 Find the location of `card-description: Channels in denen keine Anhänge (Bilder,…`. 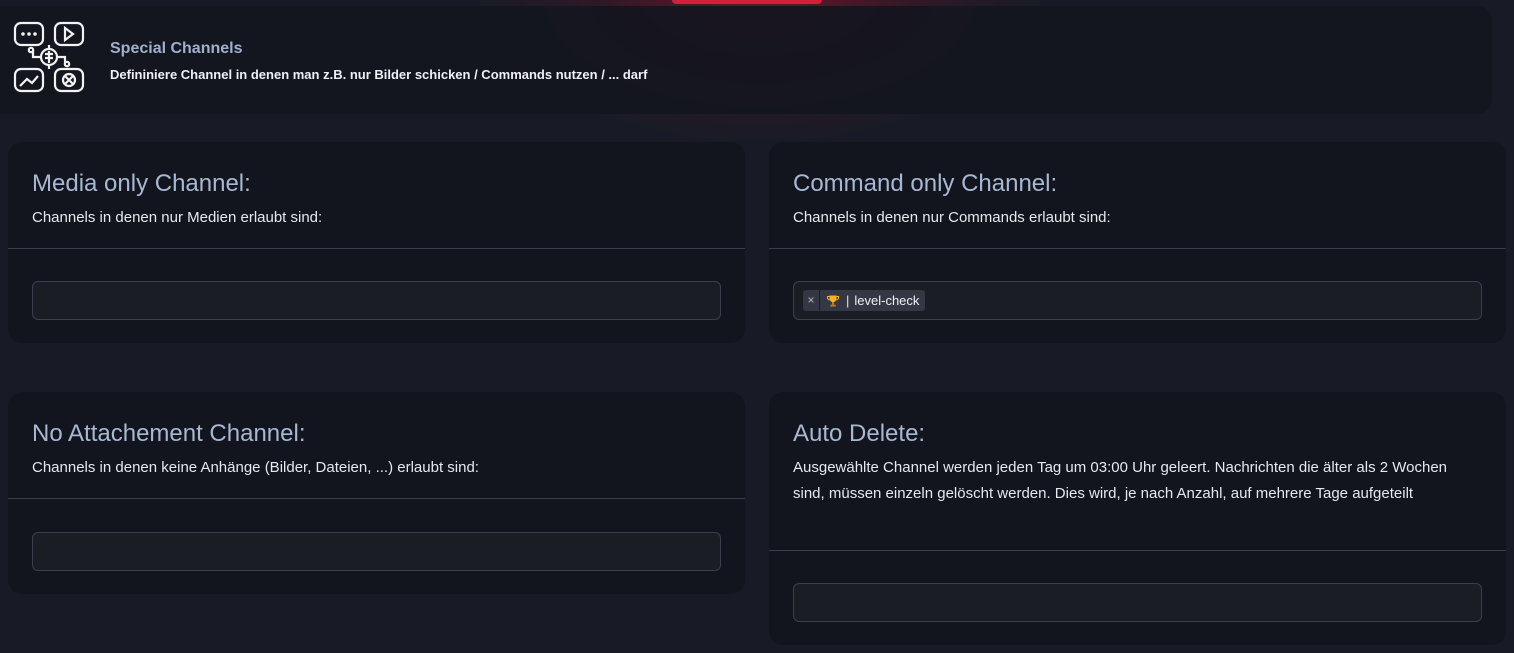

card-description: Channels in denen keine Anhänge (Bilder,… is located at coordinates (255, 467).